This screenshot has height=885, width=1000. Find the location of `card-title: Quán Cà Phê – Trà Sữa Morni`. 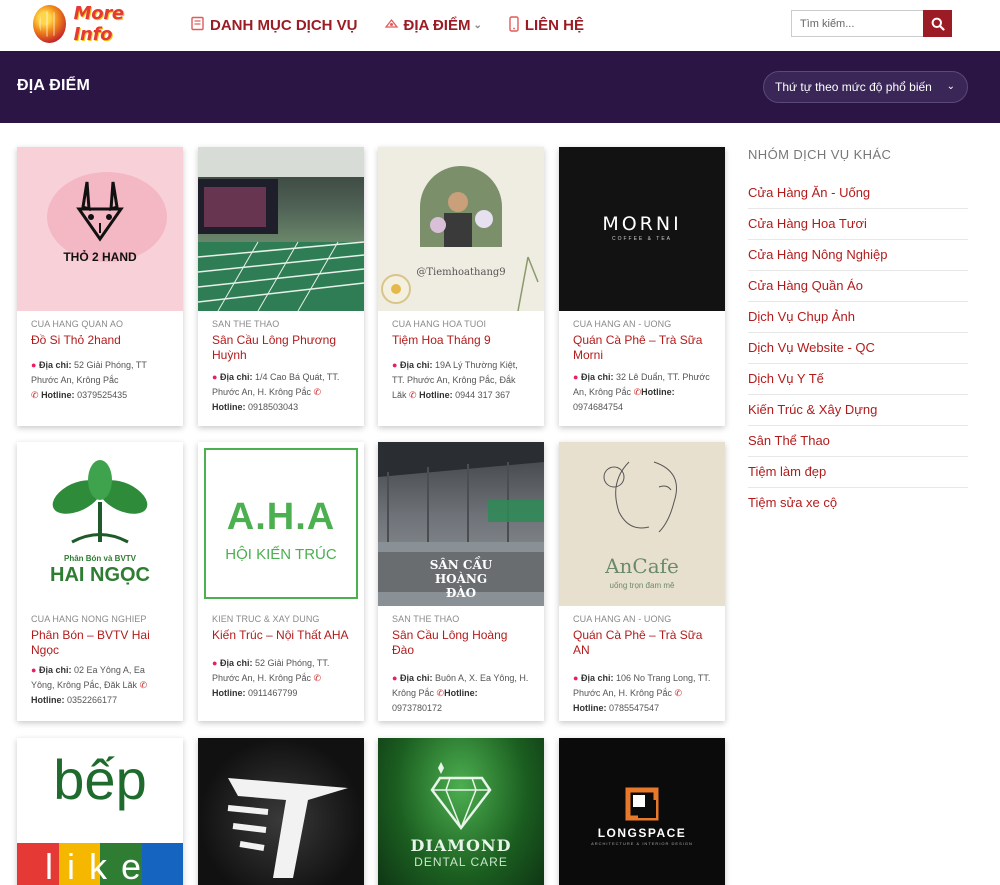

card-title: Quán Cà Phê – Trà Sữa Morni is located at coordinates (642, 348).